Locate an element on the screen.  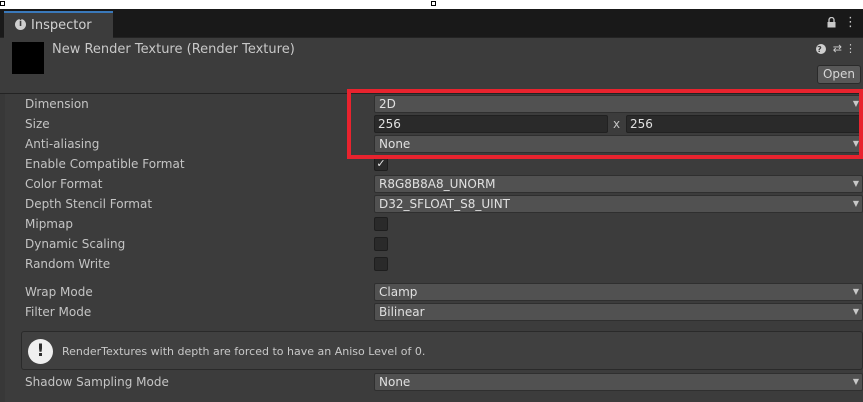
enable-compatible-format-label: Enable Compatible Format is located at coordinates (105, 164).